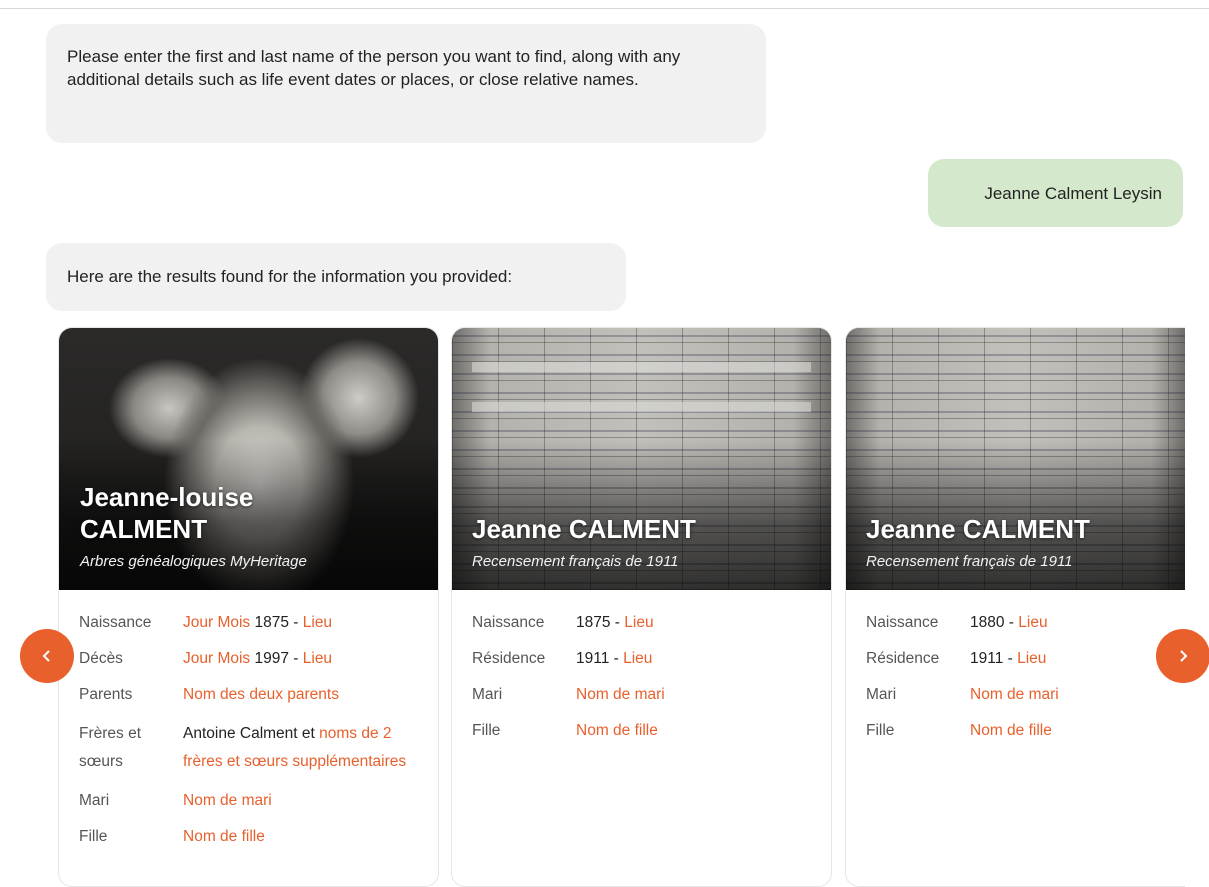 This screenshot has width=1209, height=887. Describe the element at coordinates (261, 694) in the screenshot. I see `fact-link: Nom des deux parents` at that location.